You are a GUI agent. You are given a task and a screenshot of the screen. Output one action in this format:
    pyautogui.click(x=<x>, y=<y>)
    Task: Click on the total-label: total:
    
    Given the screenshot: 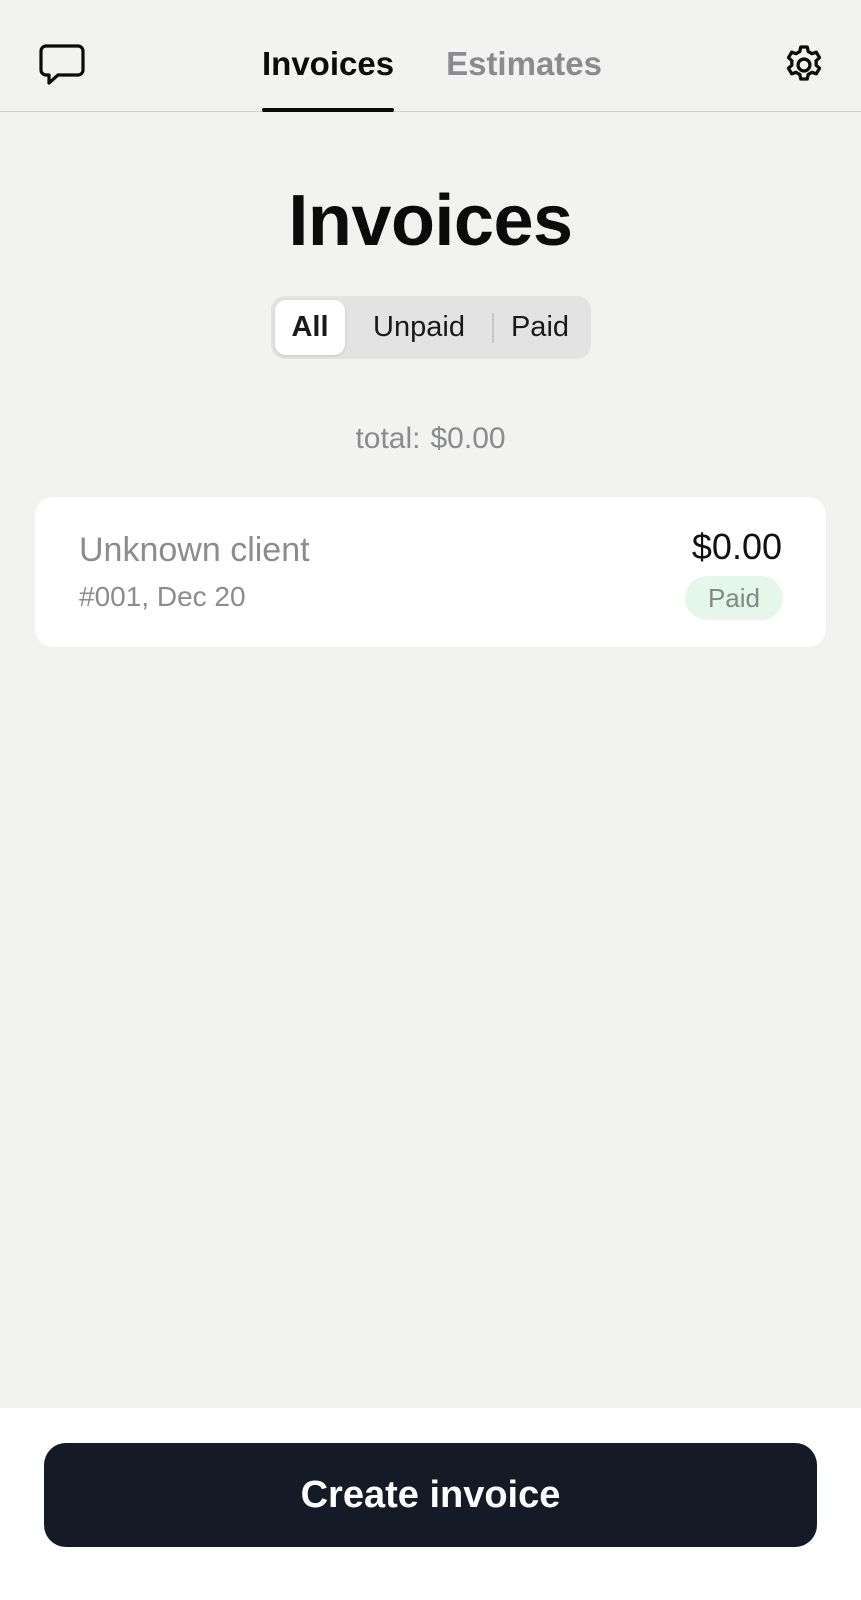 What is the action you would take?
    pyautogui.click(x=388, y=438)
    